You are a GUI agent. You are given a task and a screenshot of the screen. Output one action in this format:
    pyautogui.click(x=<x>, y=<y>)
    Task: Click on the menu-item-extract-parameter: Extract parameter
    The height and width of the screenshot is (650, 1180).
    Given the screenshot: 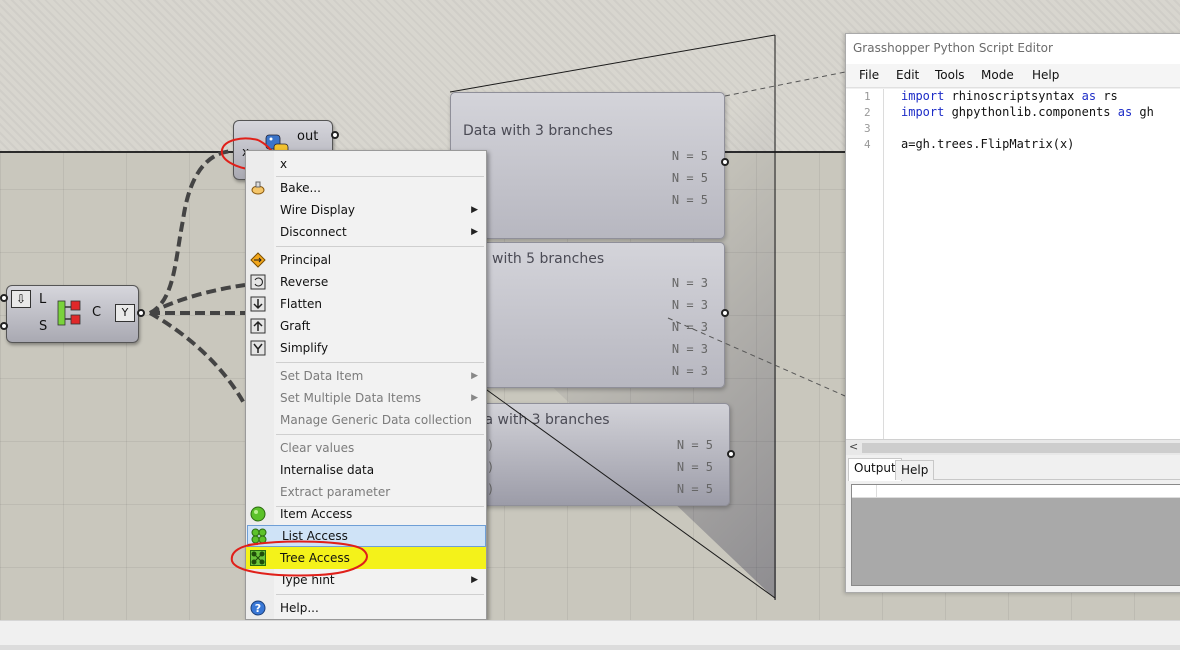 What is the action you would take?
    pyautogui.click(x=335, y=492)
    